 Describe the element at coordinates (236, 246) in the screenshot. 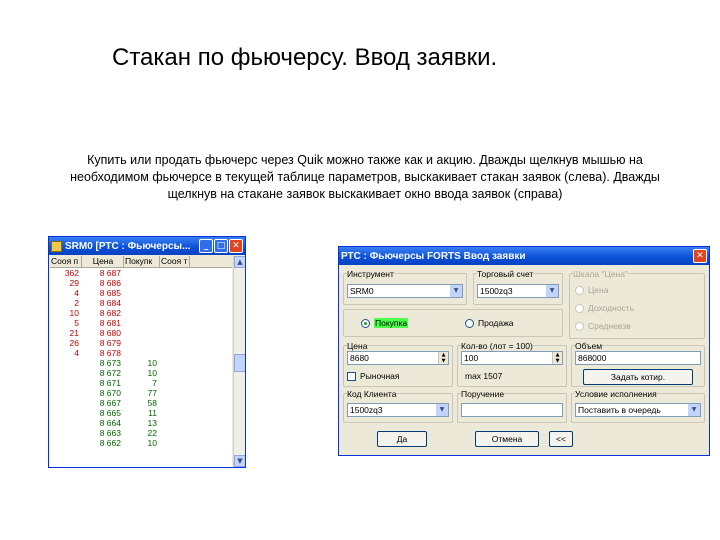

I see `close-button: ✕` at that location.